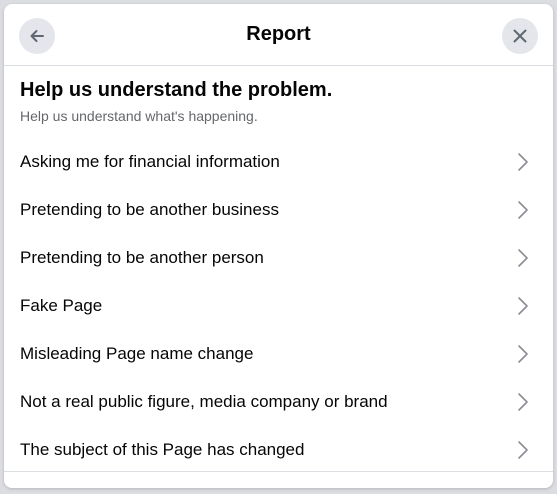  Describe the element at coordinates (149, 209) in the screenshot. I see `option-label: Pretending to be another business` at that location.